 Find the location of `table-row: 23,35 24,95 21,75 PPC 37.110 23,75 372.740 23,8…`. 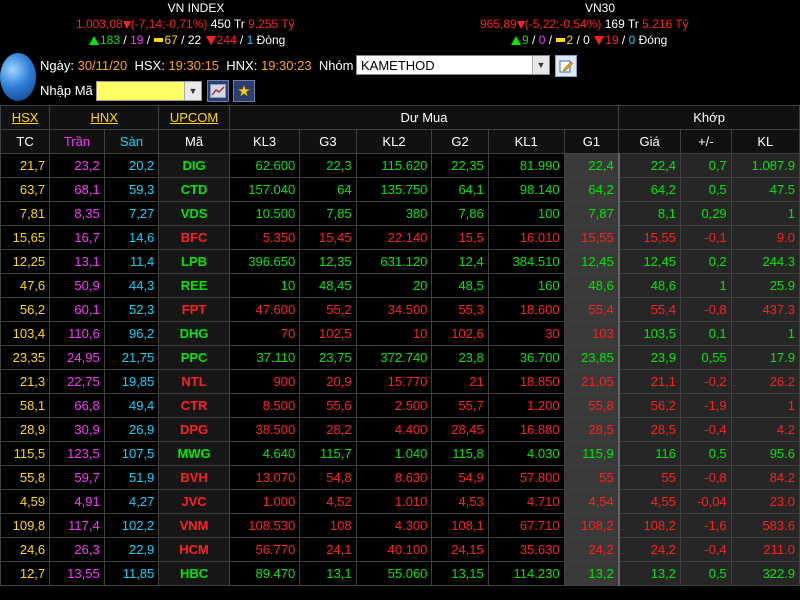

table-row: 23,35 24,95 21,75 PPC 37.110 23,75 372.740 23,8… is located at coordinates (400, 357).